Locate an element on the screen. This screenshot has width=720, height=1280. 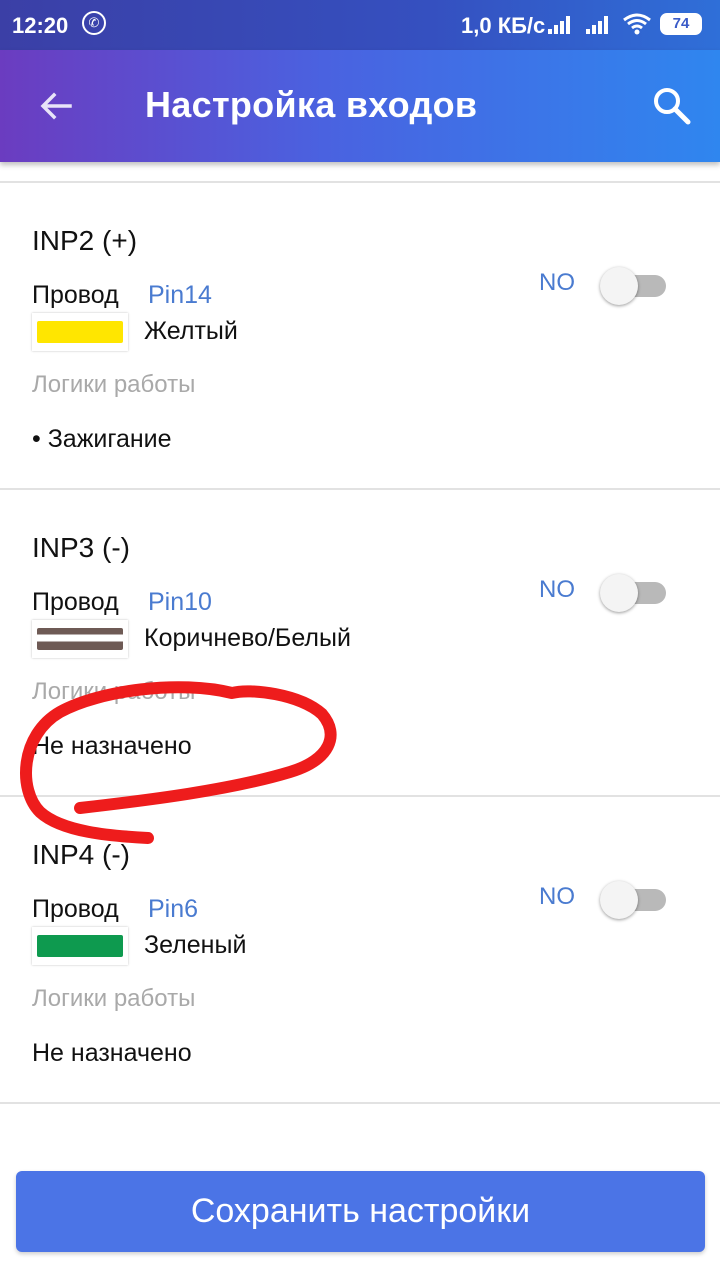
logic-value: • Зажигание is located at coordinates (102, 439).